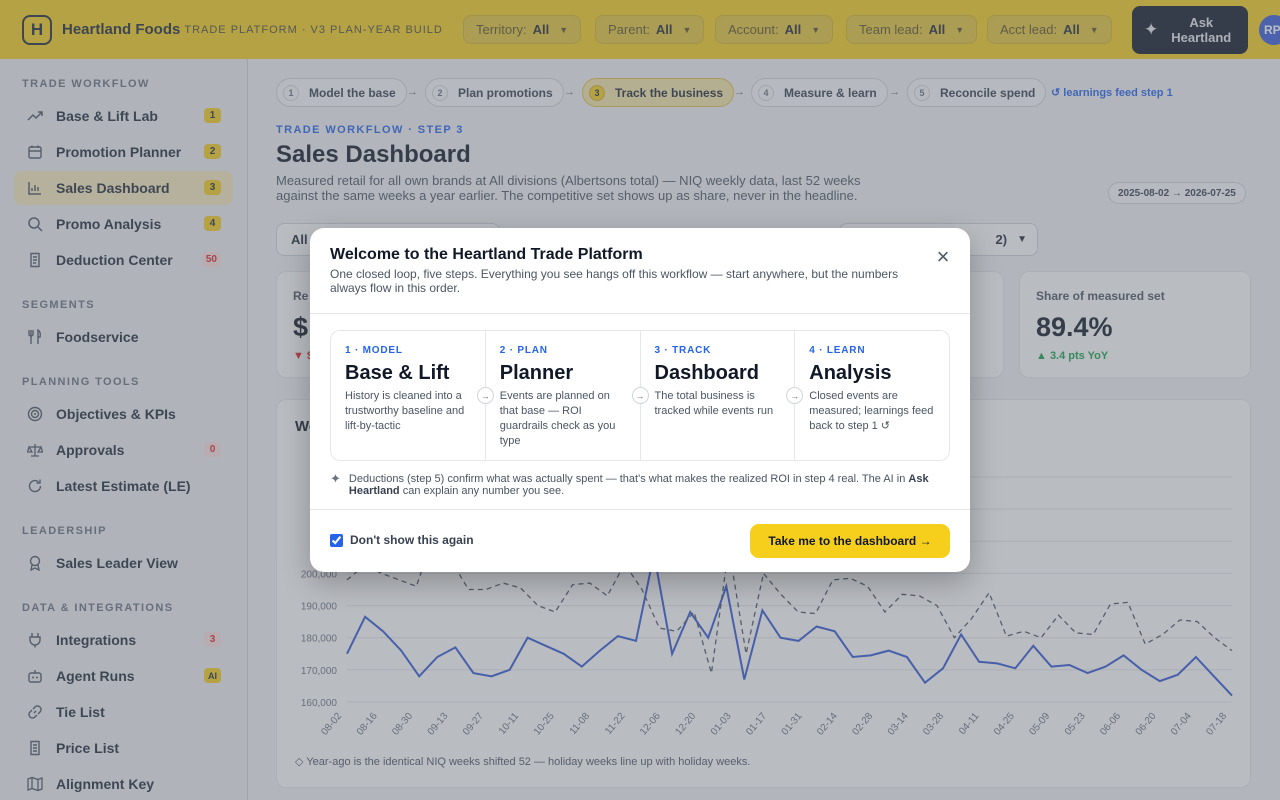 The height and width of the screenshot is (800, 1280). What do you see at coordinates (850, 541) in the screenshot?
I see `go-to-dashboard-button: Take me to the dashboard →` at bounding box center [850, 541].